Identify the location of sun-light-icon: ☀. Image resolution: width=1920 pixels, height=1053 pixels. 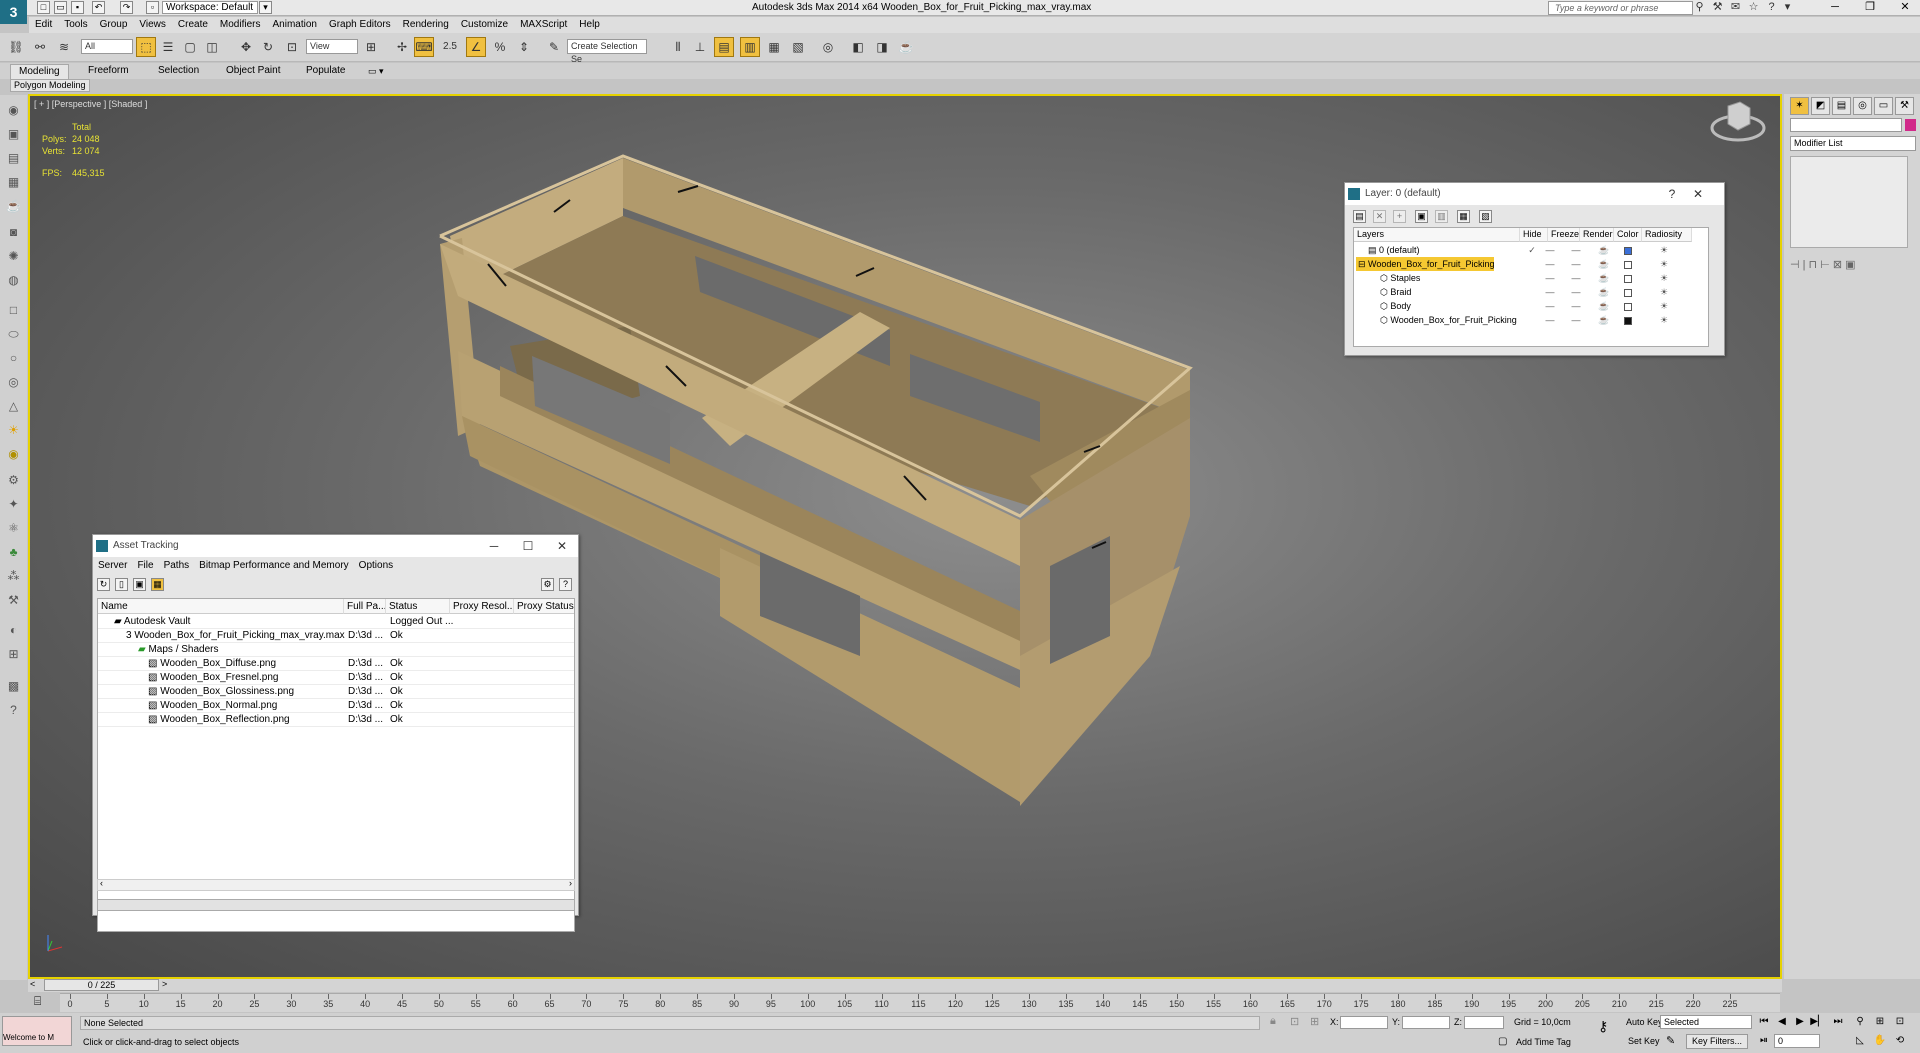
(13, 430).